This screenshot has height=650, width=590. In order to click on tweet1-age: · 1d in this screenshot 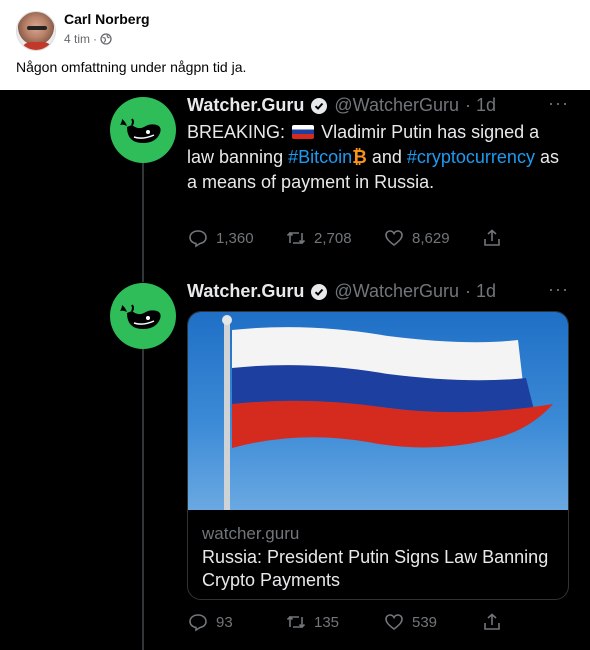, I will do `click(481, 105)`.